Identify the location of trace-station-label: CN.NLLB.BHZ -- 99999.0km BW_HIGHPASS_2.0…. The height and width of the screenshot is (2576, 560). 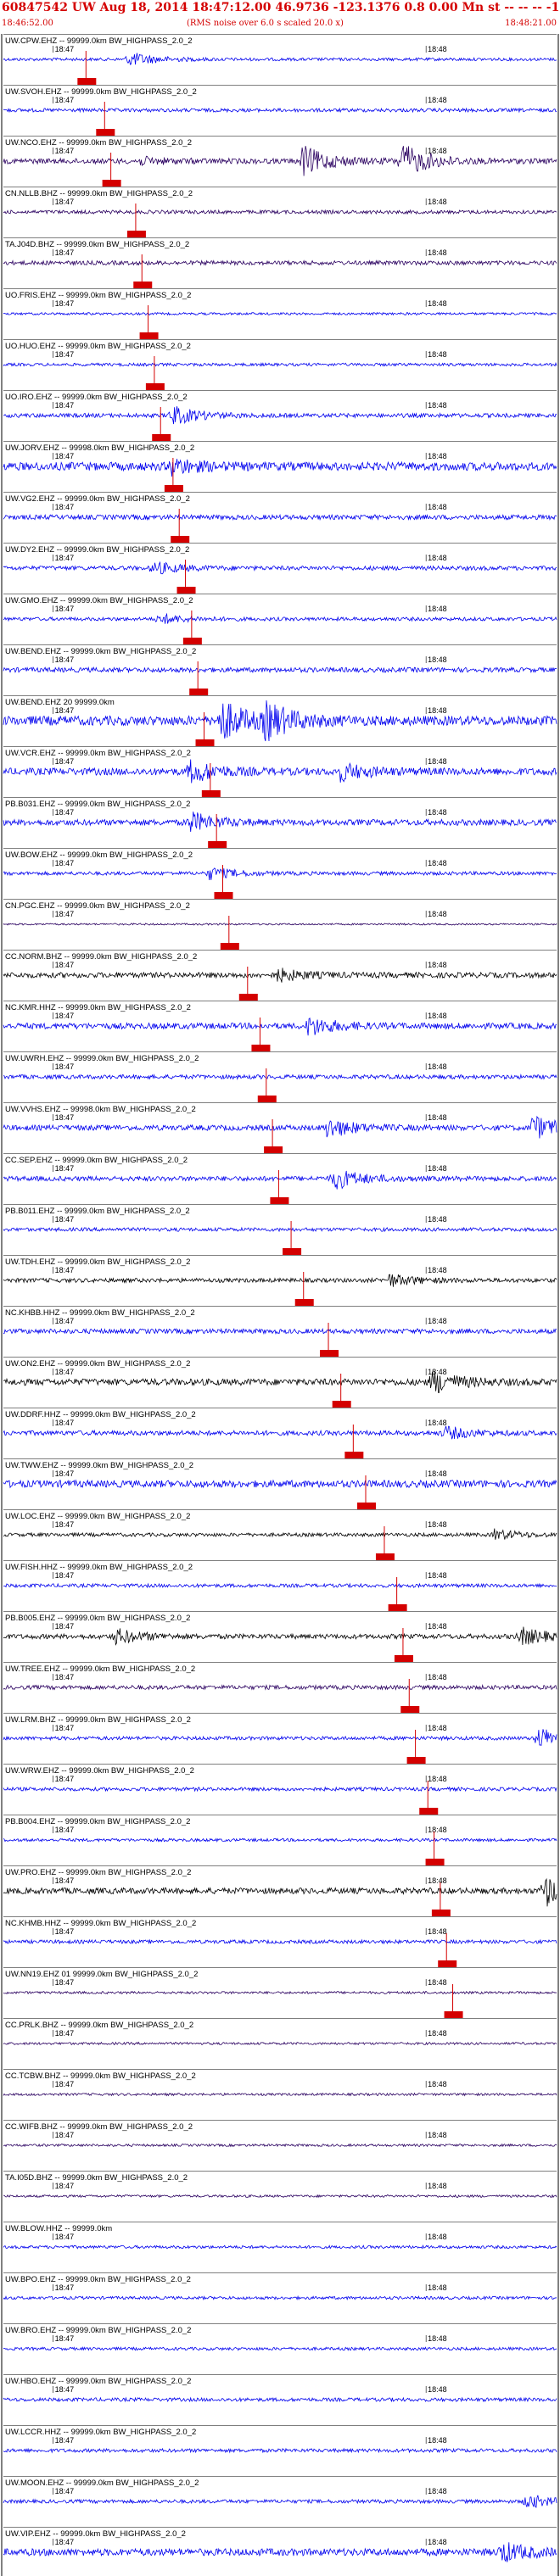
(99, 193).